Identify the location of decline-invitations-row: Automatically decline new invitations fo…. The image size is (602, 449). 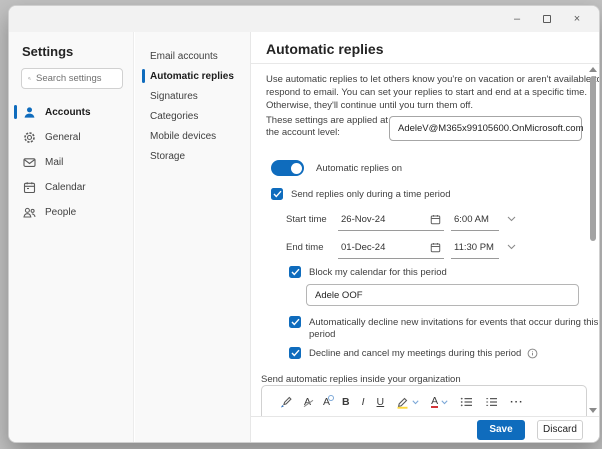
(444, 328).